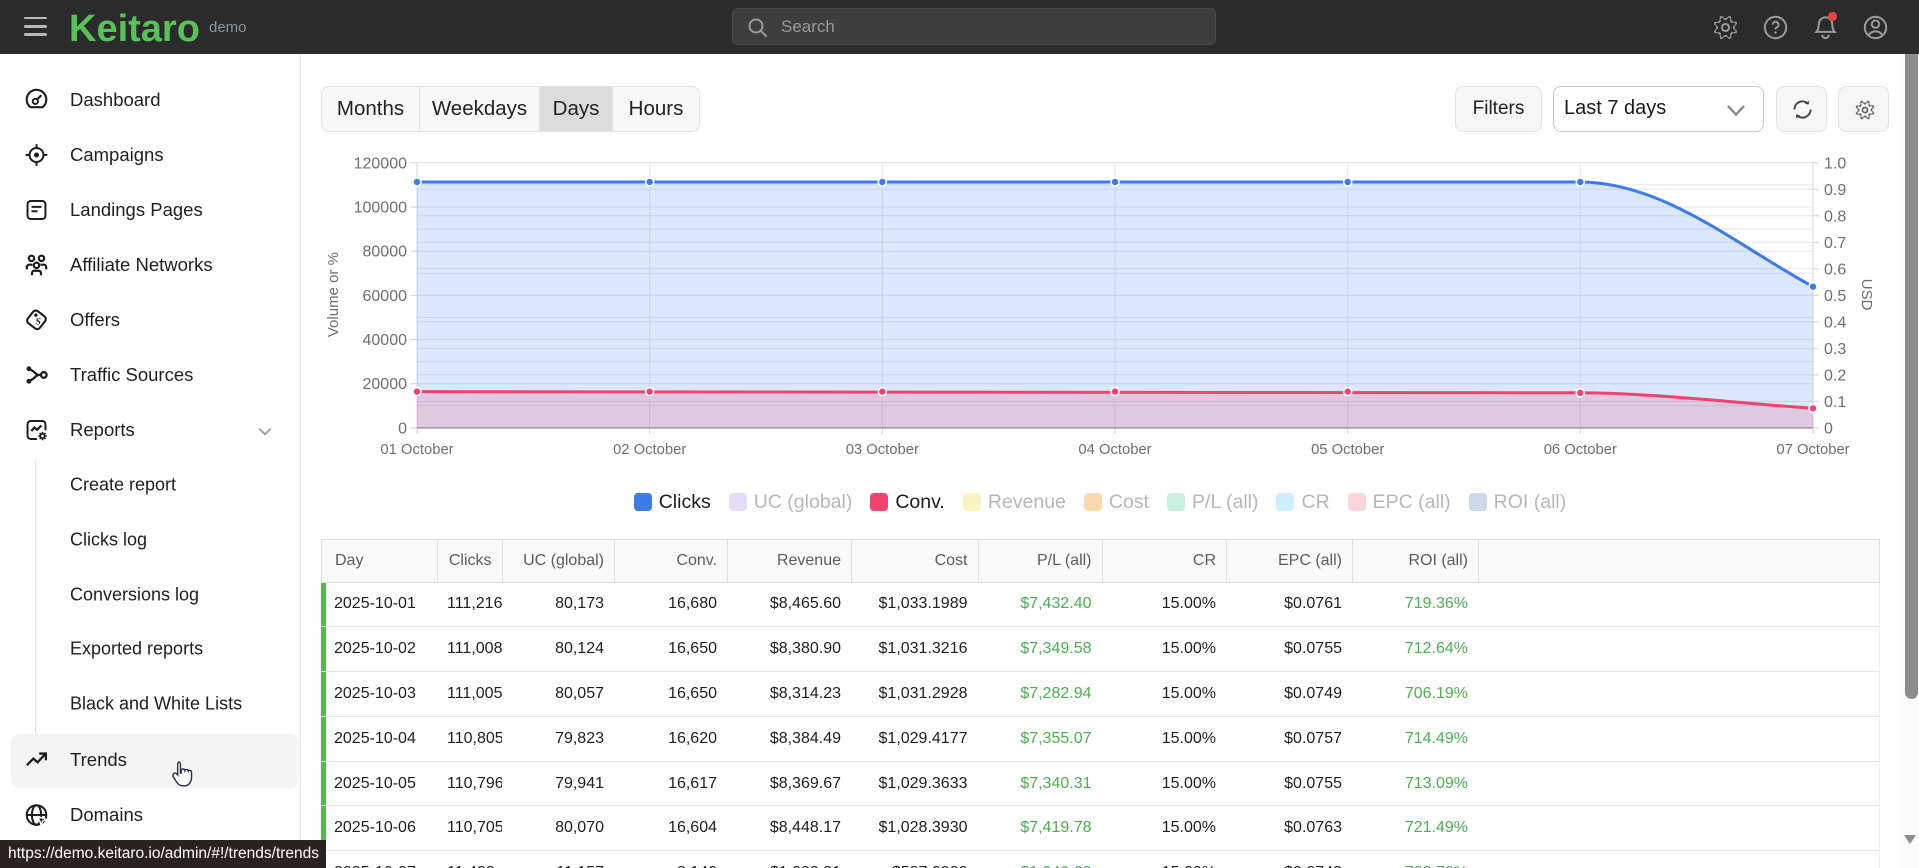 The height and width of the screenshot is (868, 1919). I want to click on svg-text: 40000, so click(385, 340).